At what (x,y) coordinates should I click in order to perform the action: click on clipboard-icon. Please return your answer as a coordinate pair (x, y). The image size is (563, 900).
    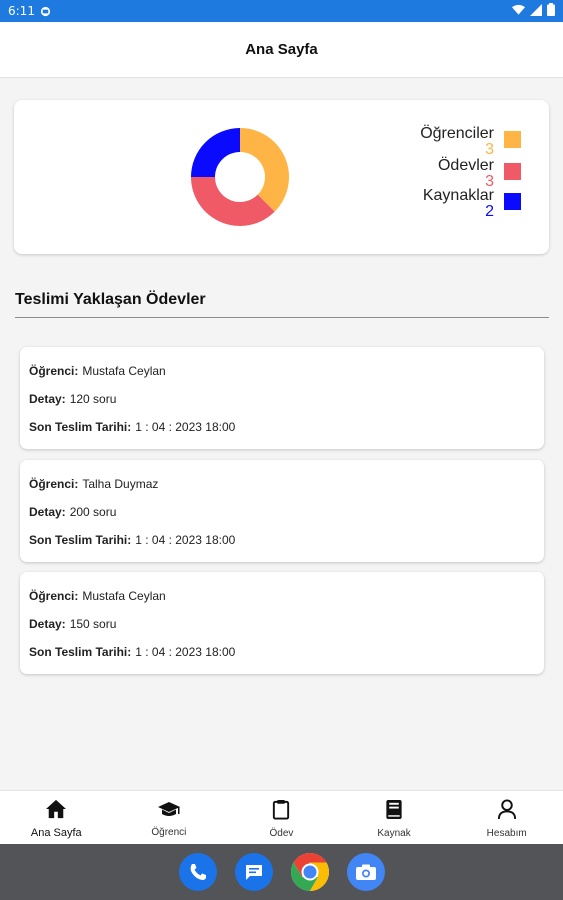
    Looking at the image, I should click on (281, 812).